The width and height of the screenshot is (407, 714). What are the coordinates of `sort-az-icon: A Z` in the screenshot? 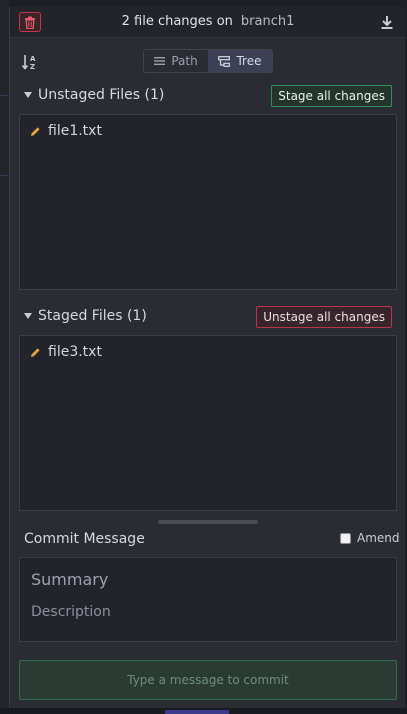 It's located at (30, 62).